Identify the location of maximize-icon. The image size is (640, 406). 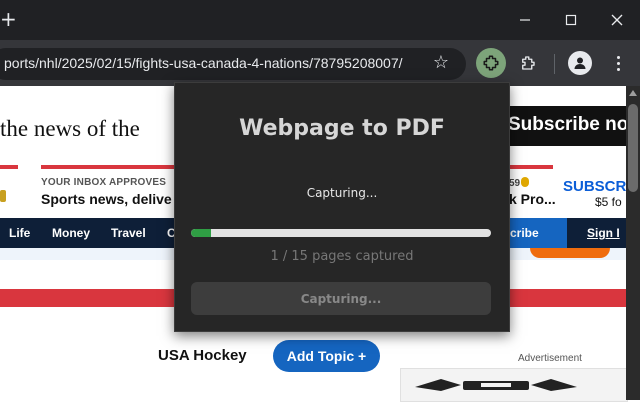
(571, 20).